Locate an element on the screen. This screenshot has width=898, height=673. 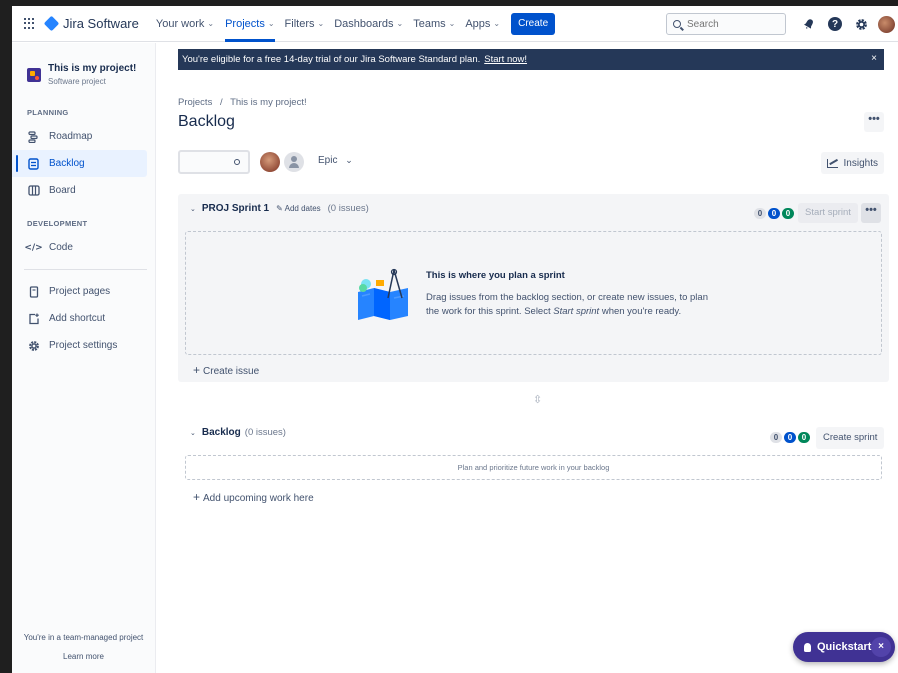
project-type: Software project is located at coordinates (77, 81).